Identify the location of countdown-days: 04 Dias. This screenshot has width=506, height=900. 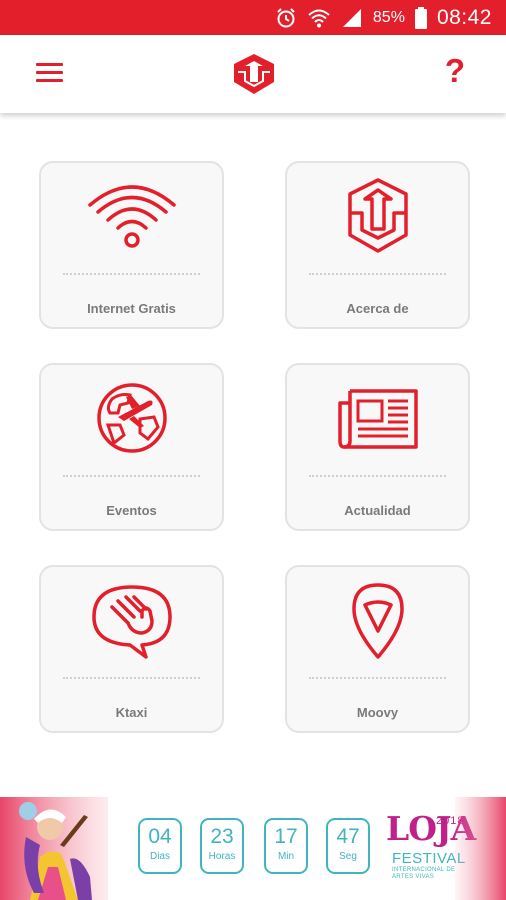
(160, 846).